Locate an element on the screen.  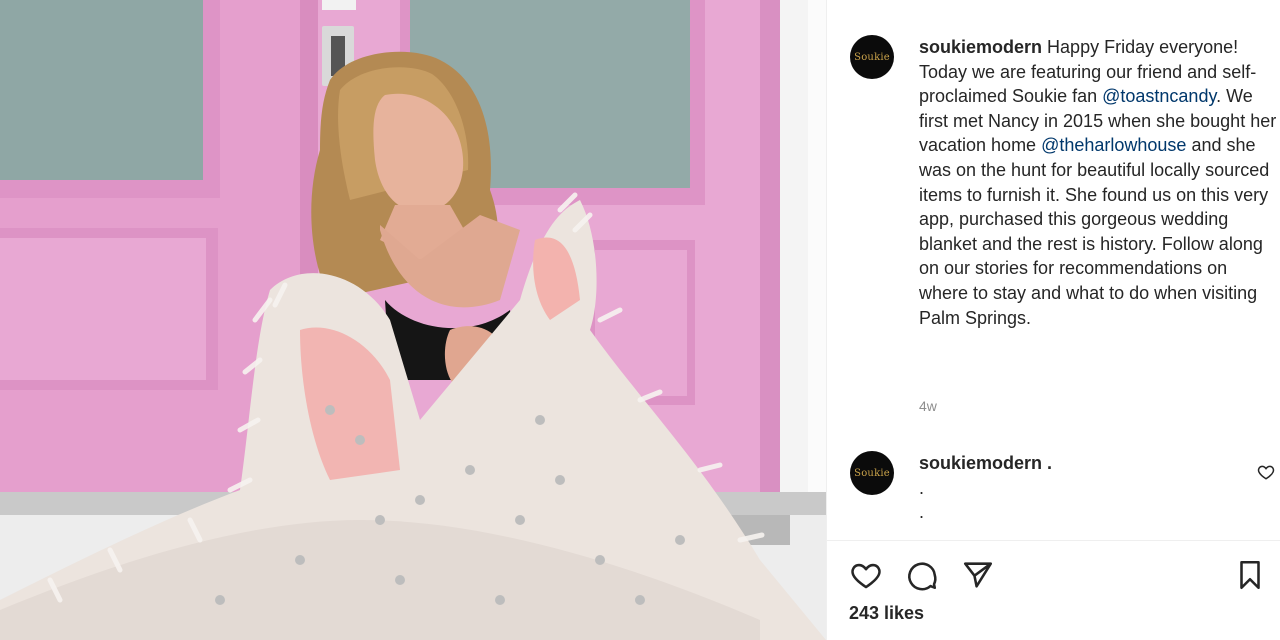
commenter-avatar: Soukie is located at coordinates (872, 473).